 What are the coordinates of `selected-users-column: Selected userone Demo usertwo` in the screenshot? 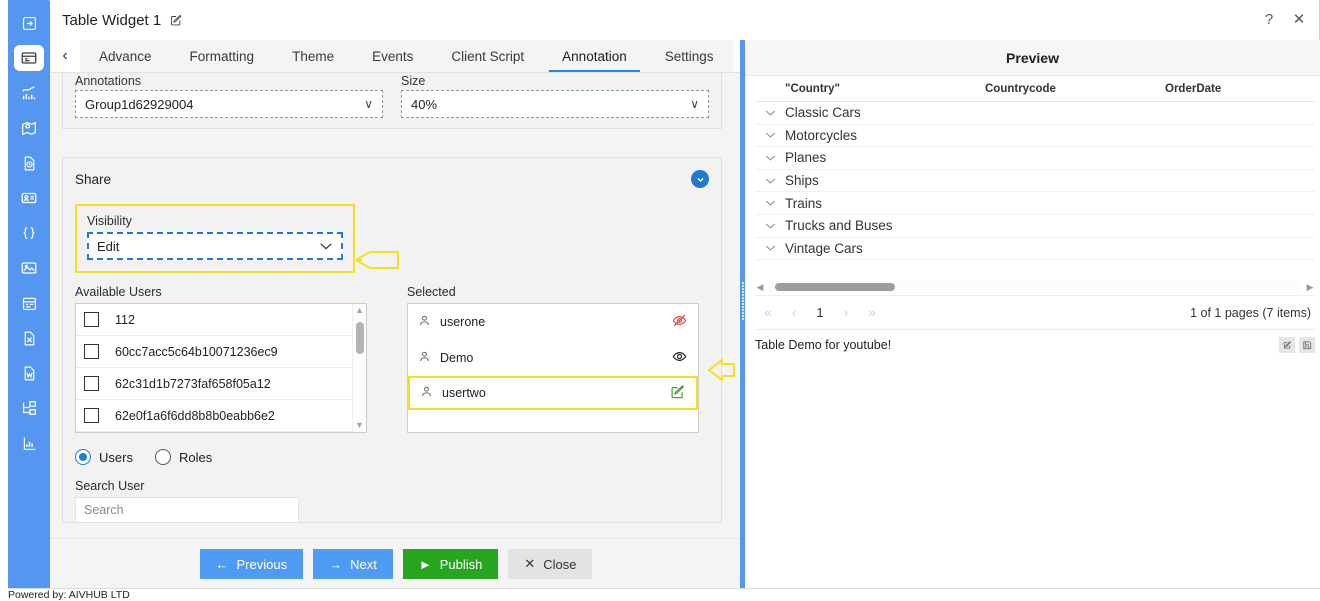 It's located at (553, 359).